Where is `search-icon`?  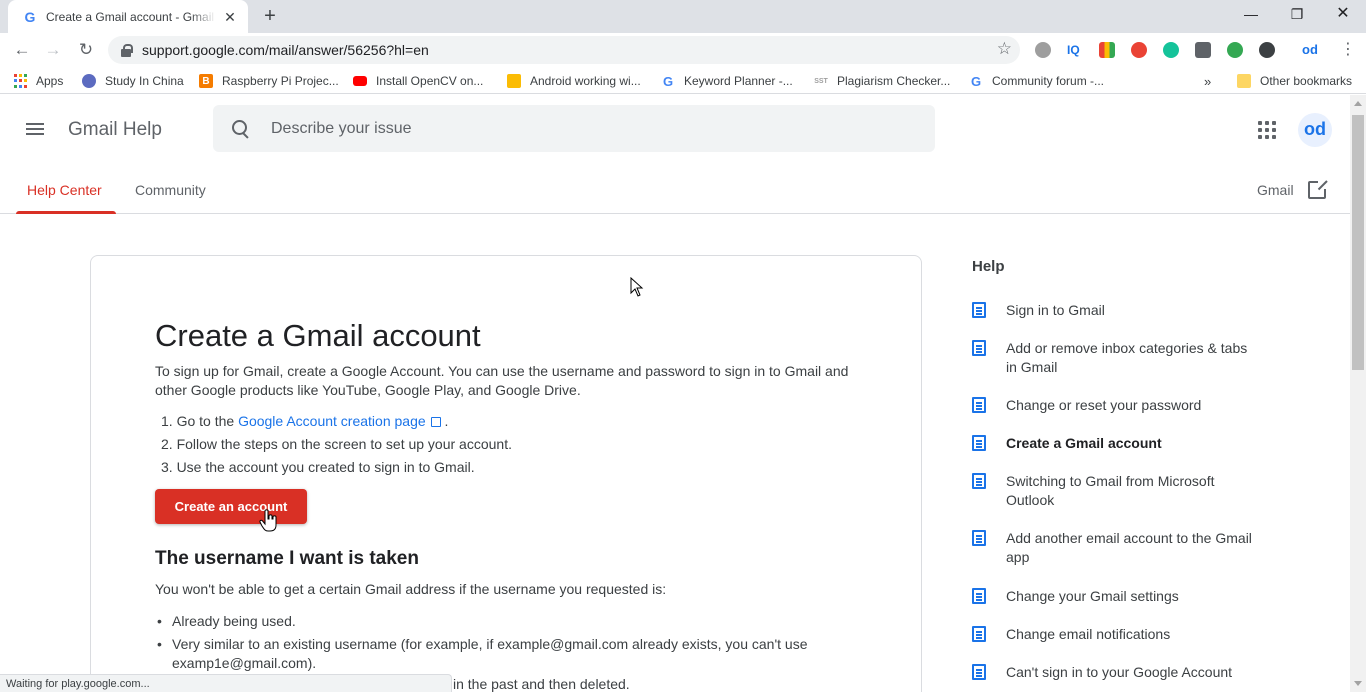 search-icon is located at coordinates (241, 129).